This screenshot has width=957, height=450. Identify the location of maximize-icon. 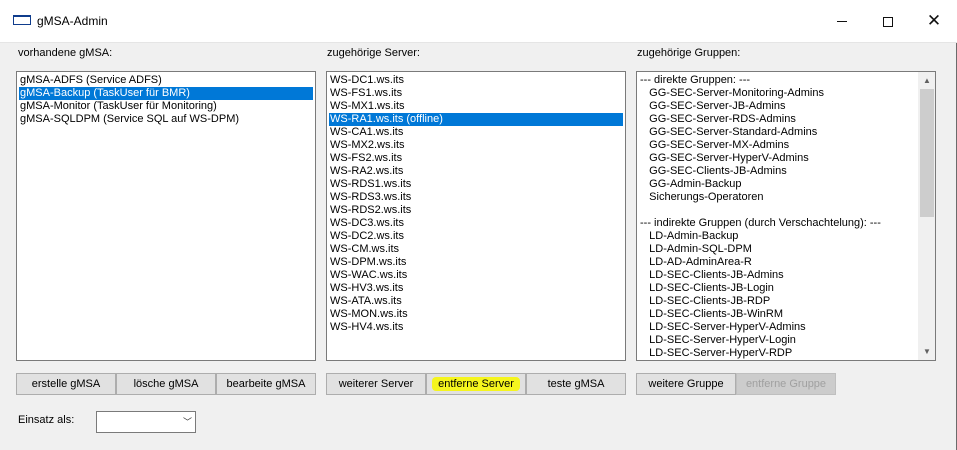
(888, 21).